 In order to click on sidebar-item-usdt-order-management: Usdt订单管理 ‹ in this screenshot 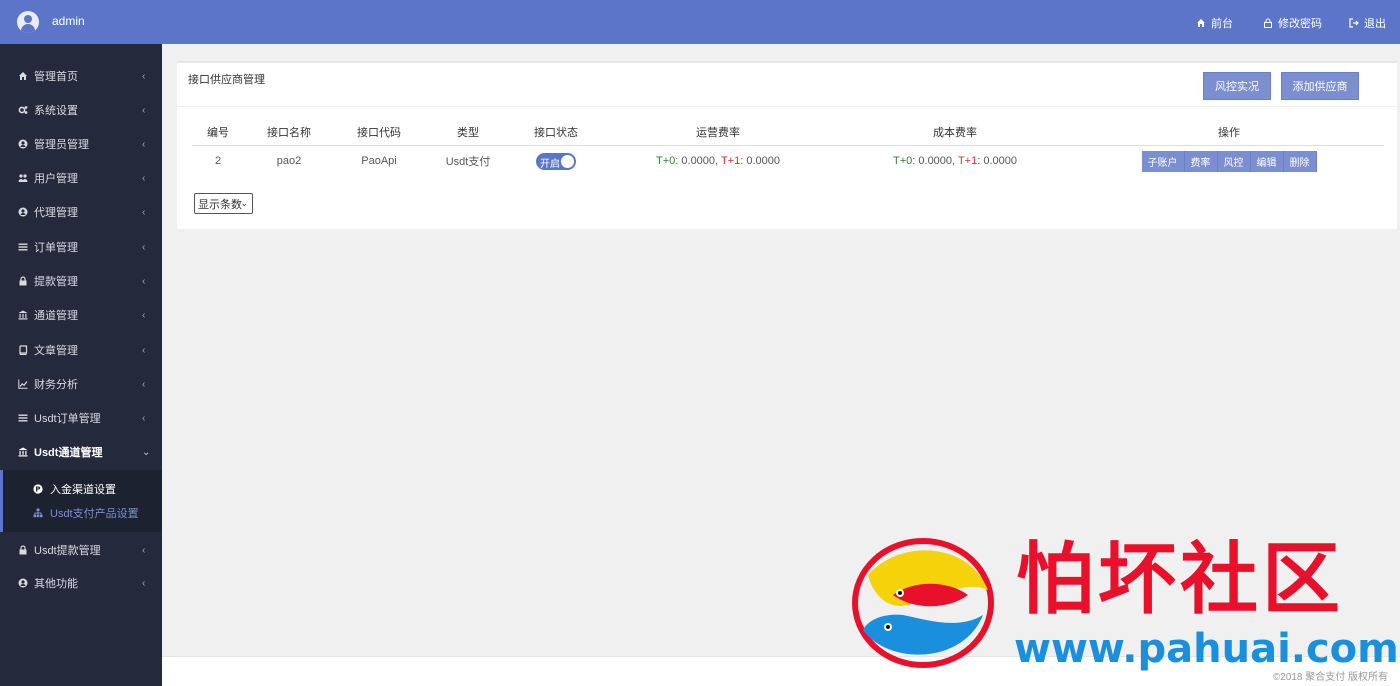, I will do `click(81, 418)`.